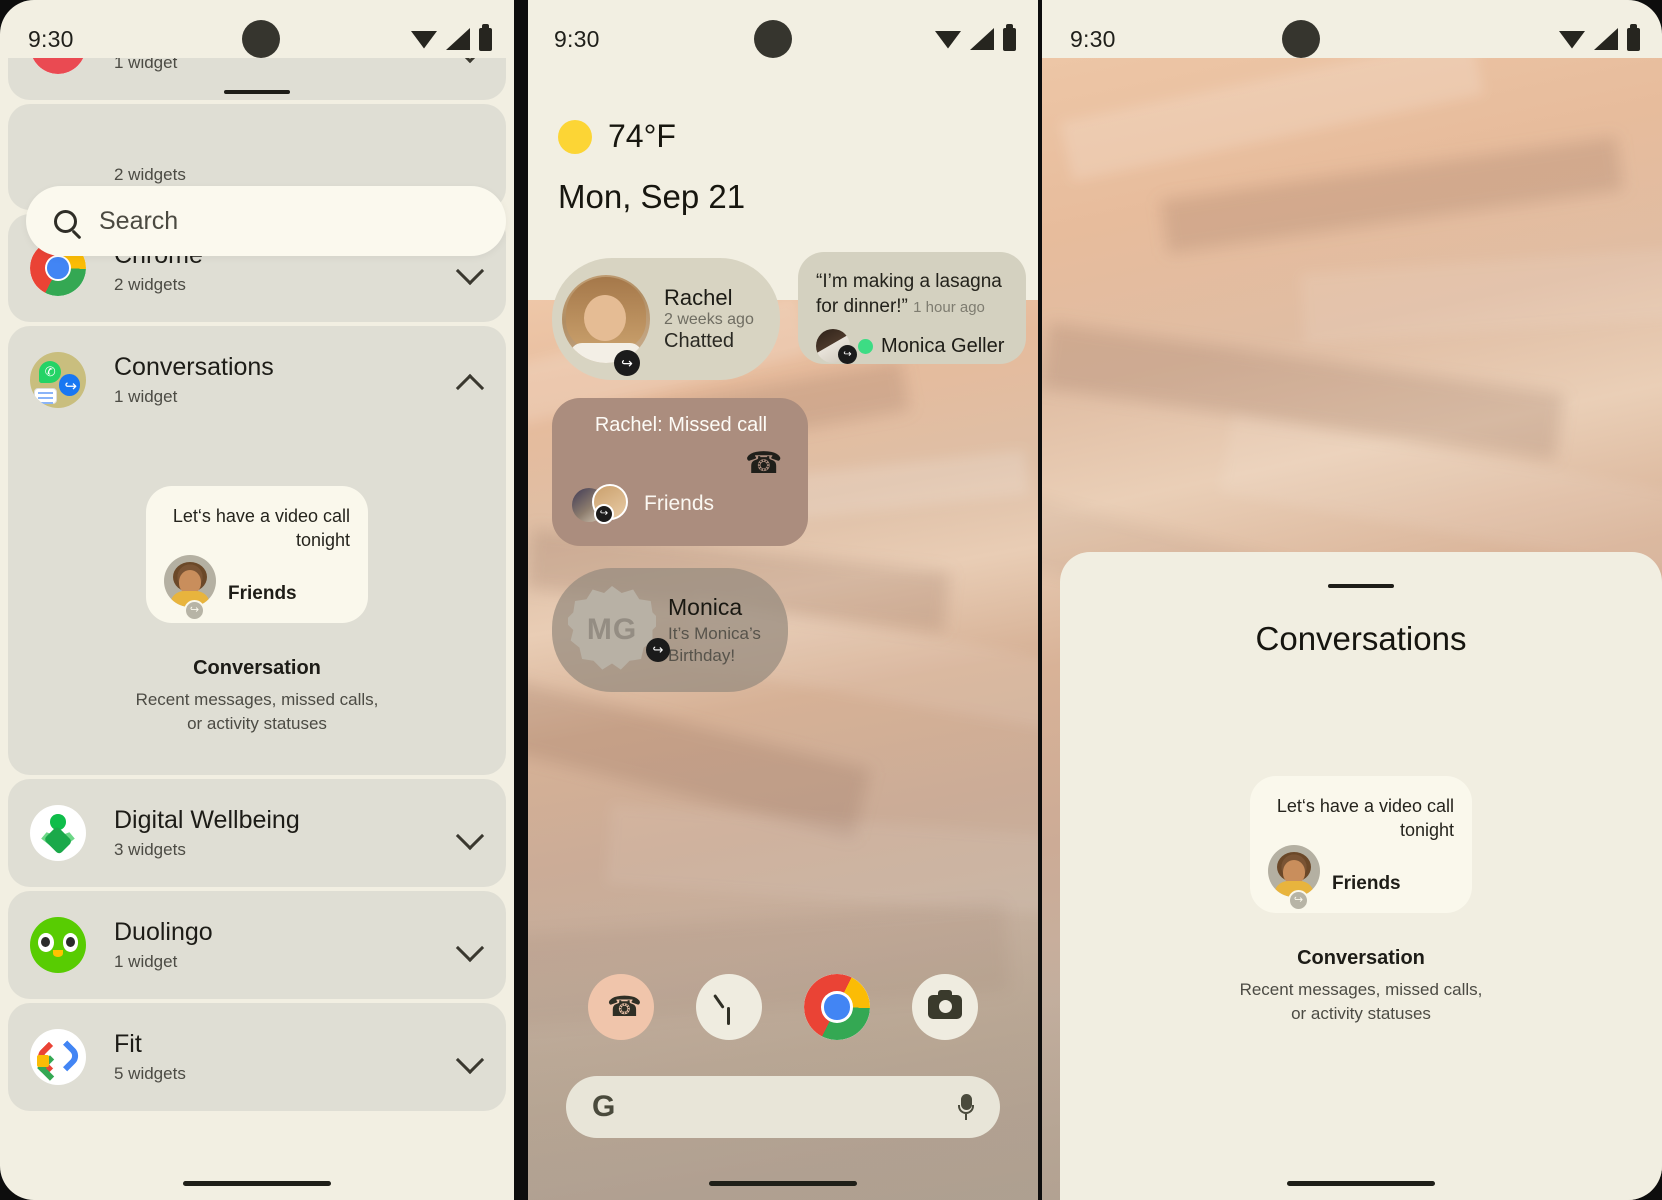 This screenshot has height=1200, width=1662. What do you see at coordinates (266, 221) in the screenshot?
I see `search-input: Search` at bounding box center [266, 221].